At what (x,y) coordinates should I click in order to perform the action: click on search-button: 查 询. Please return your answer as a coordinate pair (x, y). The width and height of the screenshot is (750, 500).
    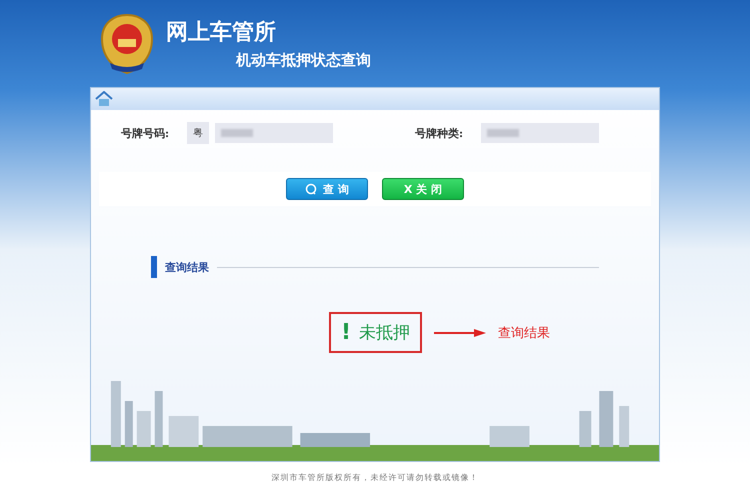
    Looking at the image, I should click on (327, 189).